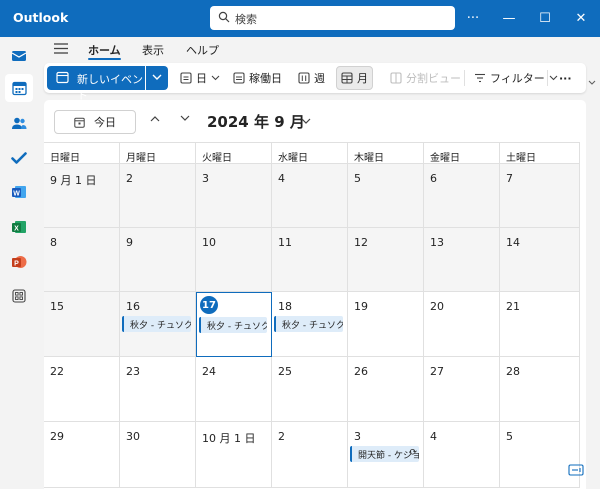 Image resolution: width=600 pixels, height=489 pixels. What do you see at coordinates (386, 389) in the screenshot?
I see `day-cell: 26` at bounding box center [386, 389].